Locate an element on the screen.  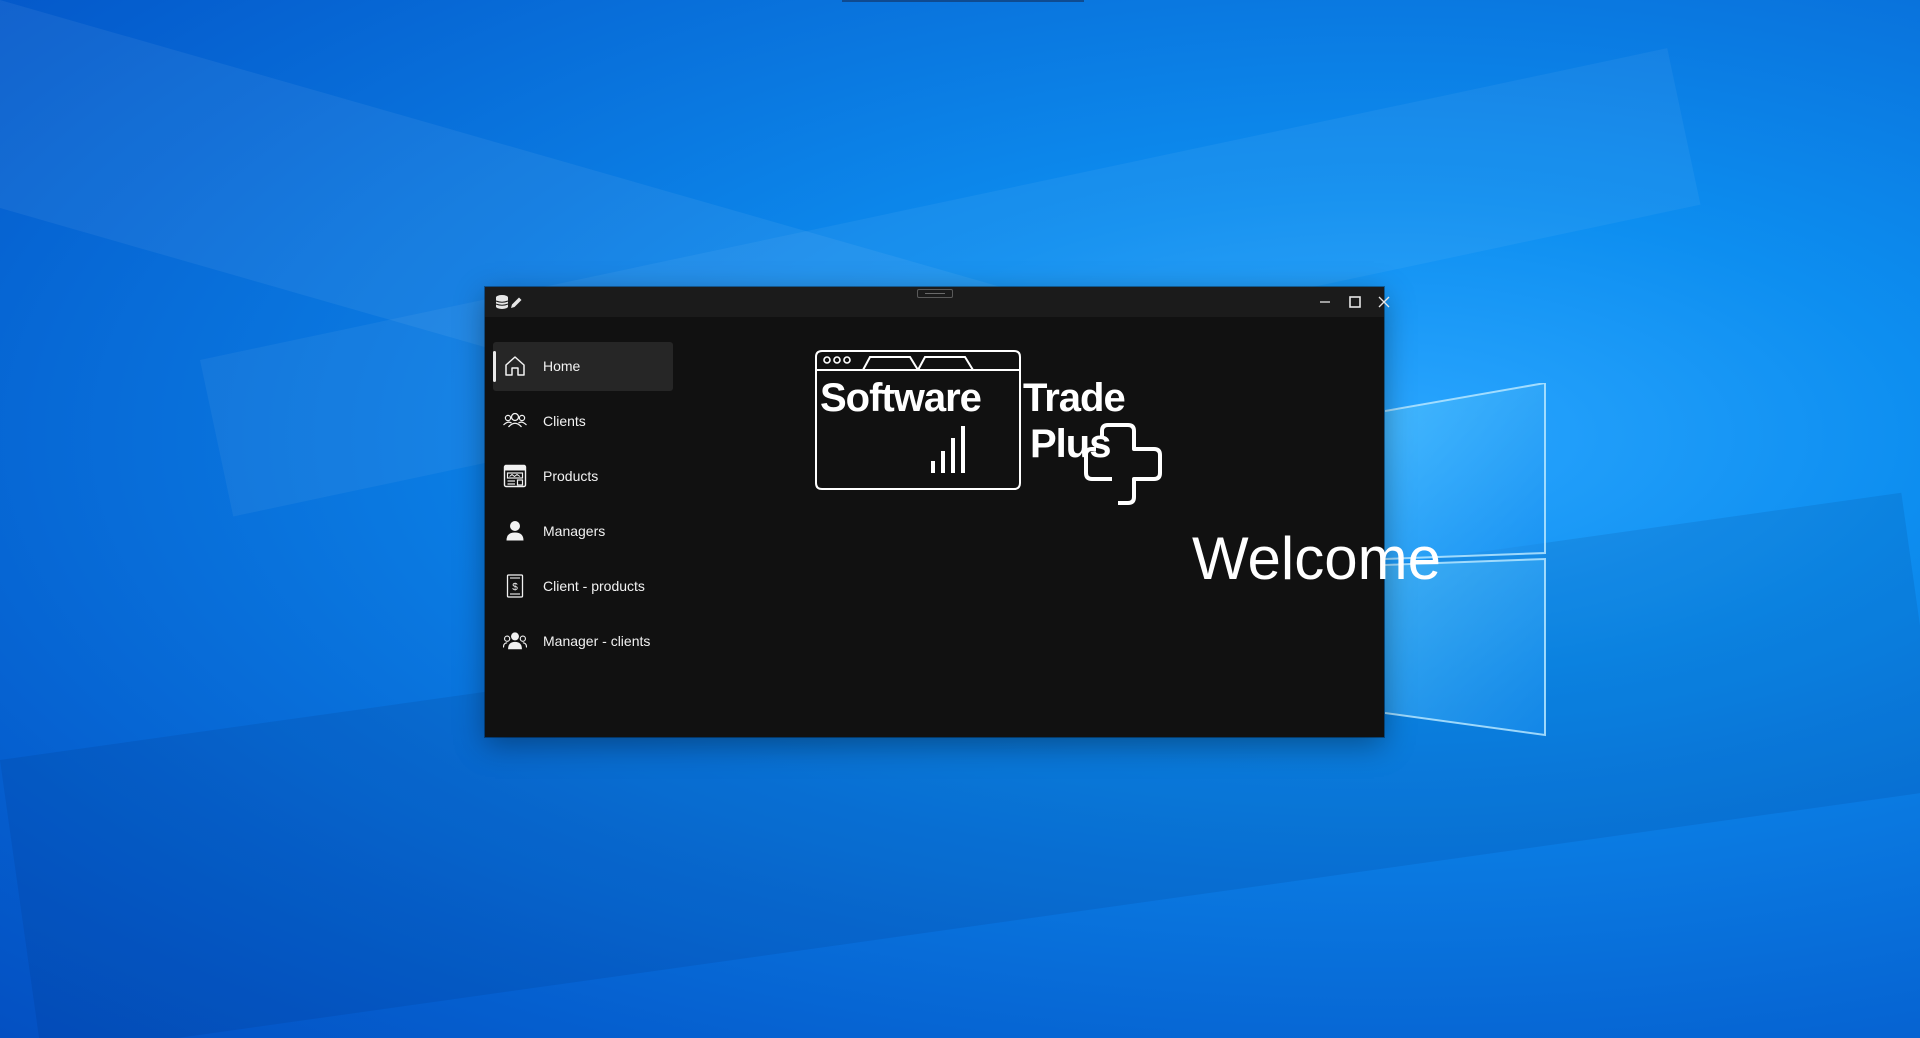
manager-icon is located at coordinates (515, 531).